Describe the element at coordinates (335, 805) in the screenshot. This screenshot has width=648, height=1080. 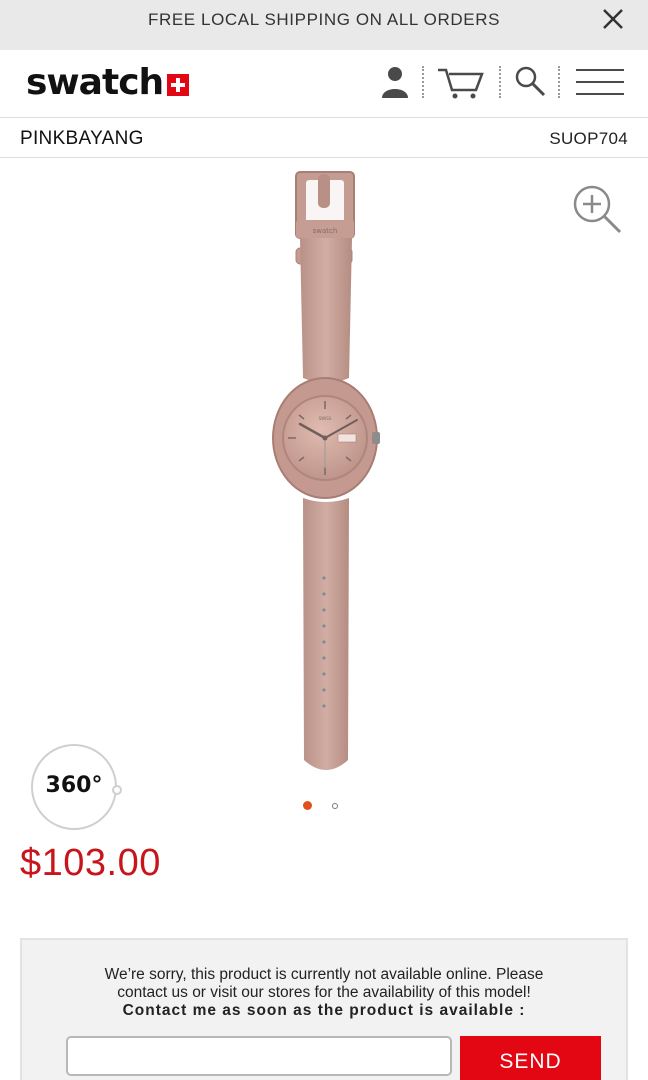
I see `pagination-dot` at that location.